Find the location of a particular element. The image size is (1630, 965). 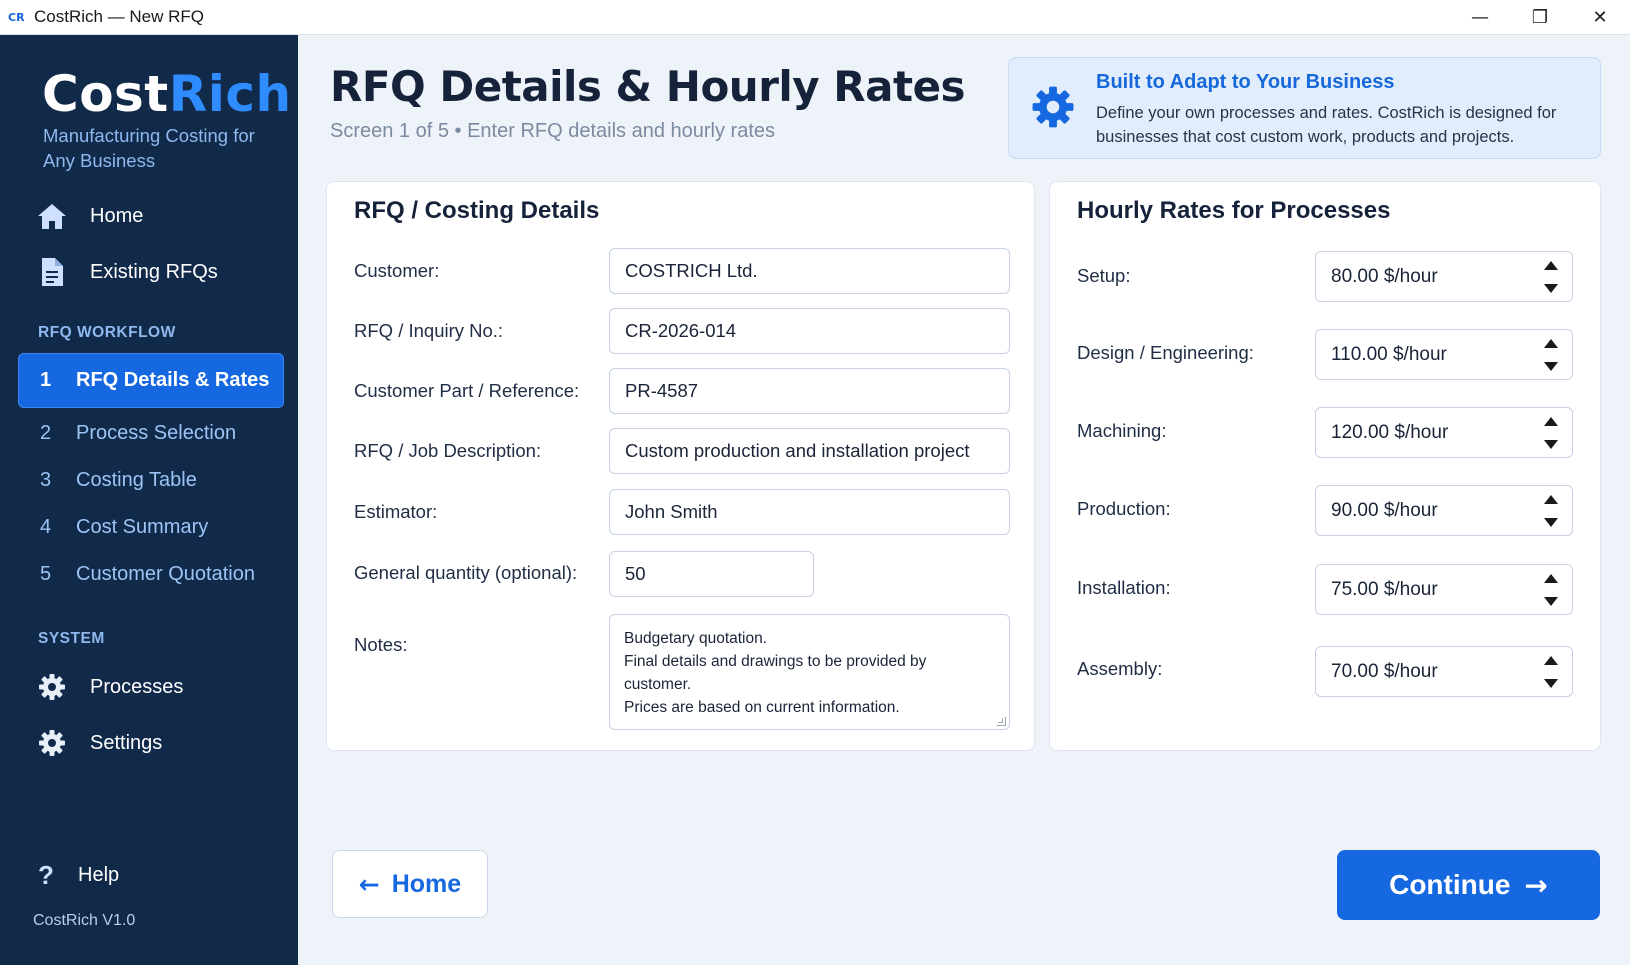

brand-logo: CostRich is located at coordinates (167, 94).